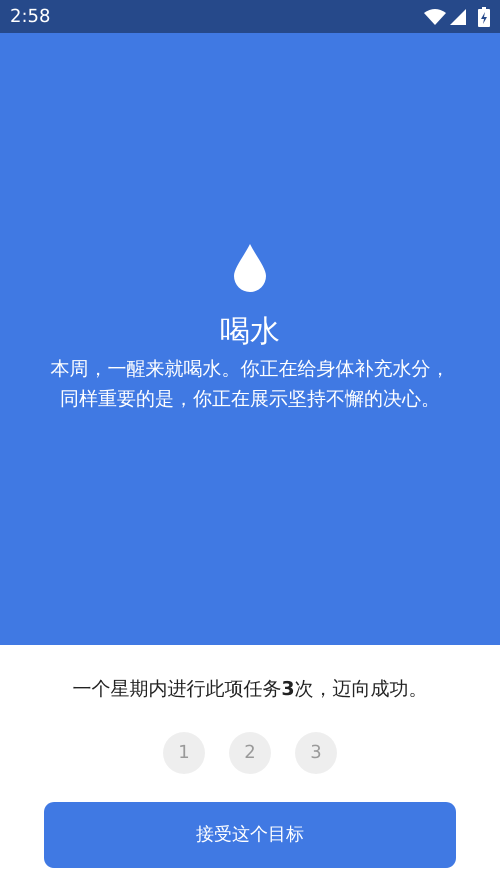  Describe the element at coordinates (250, 268) in the screenshot. I see `water-drop-icon` at that location.